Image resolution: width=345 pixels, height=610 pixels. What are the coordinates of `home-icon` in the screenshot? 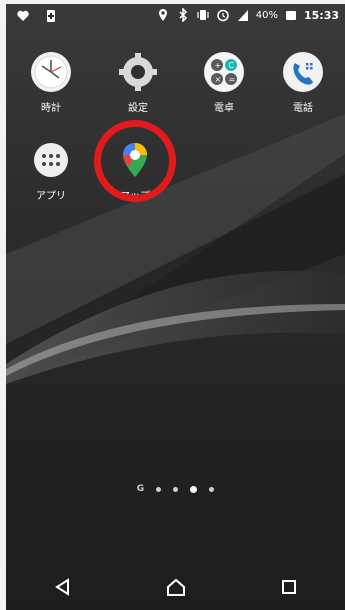 It's located at (175, 587).